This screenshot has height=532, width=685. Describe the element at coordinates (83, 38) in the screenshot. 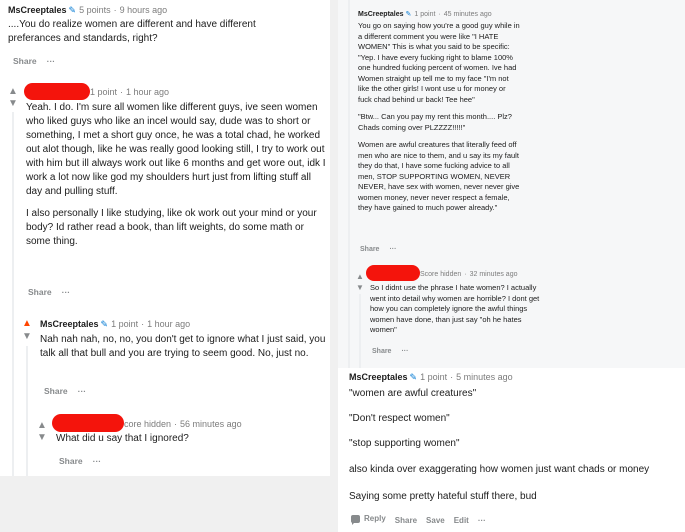

I see `comment-line: preferances and standards, right?` at that location.